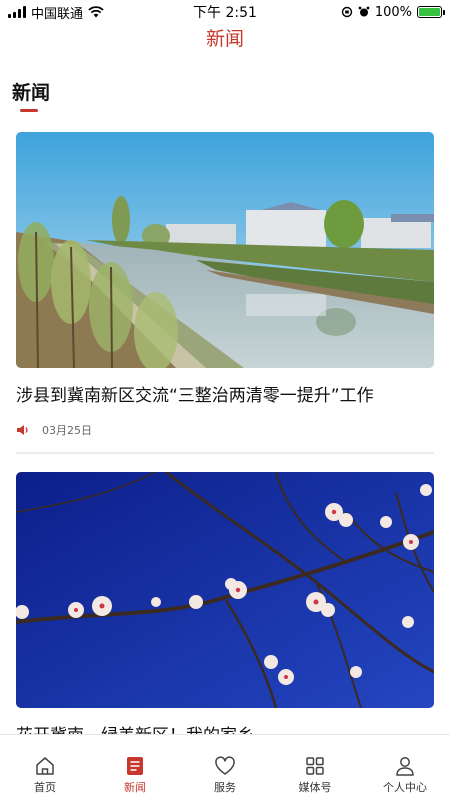 The height and width of the screenshot is (800, 450). What do you see at coordinates (347, 12) in the screenshot?
I see `orientation-lock-icon` at bounding box center [347, 12].